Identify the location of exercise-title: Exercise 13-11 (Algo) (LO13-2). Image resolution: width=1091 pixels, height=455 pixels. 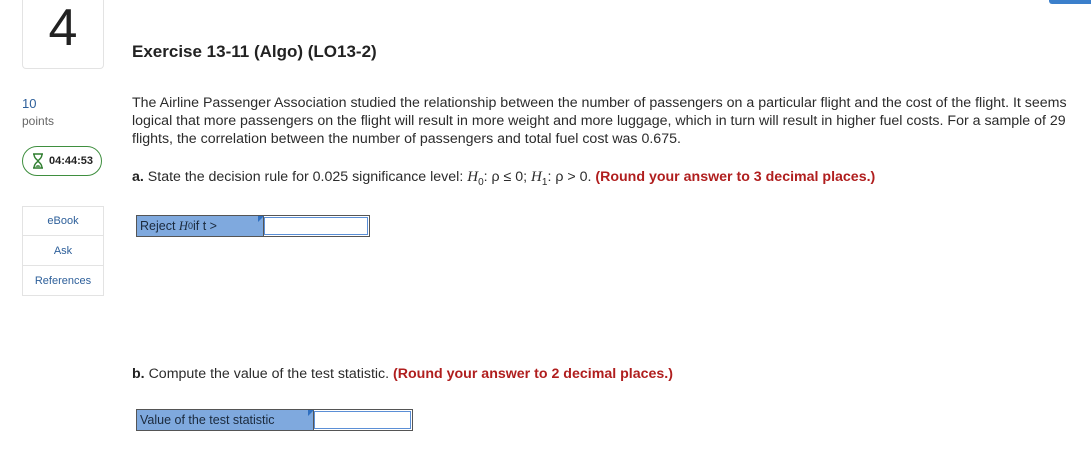
(254, 51).